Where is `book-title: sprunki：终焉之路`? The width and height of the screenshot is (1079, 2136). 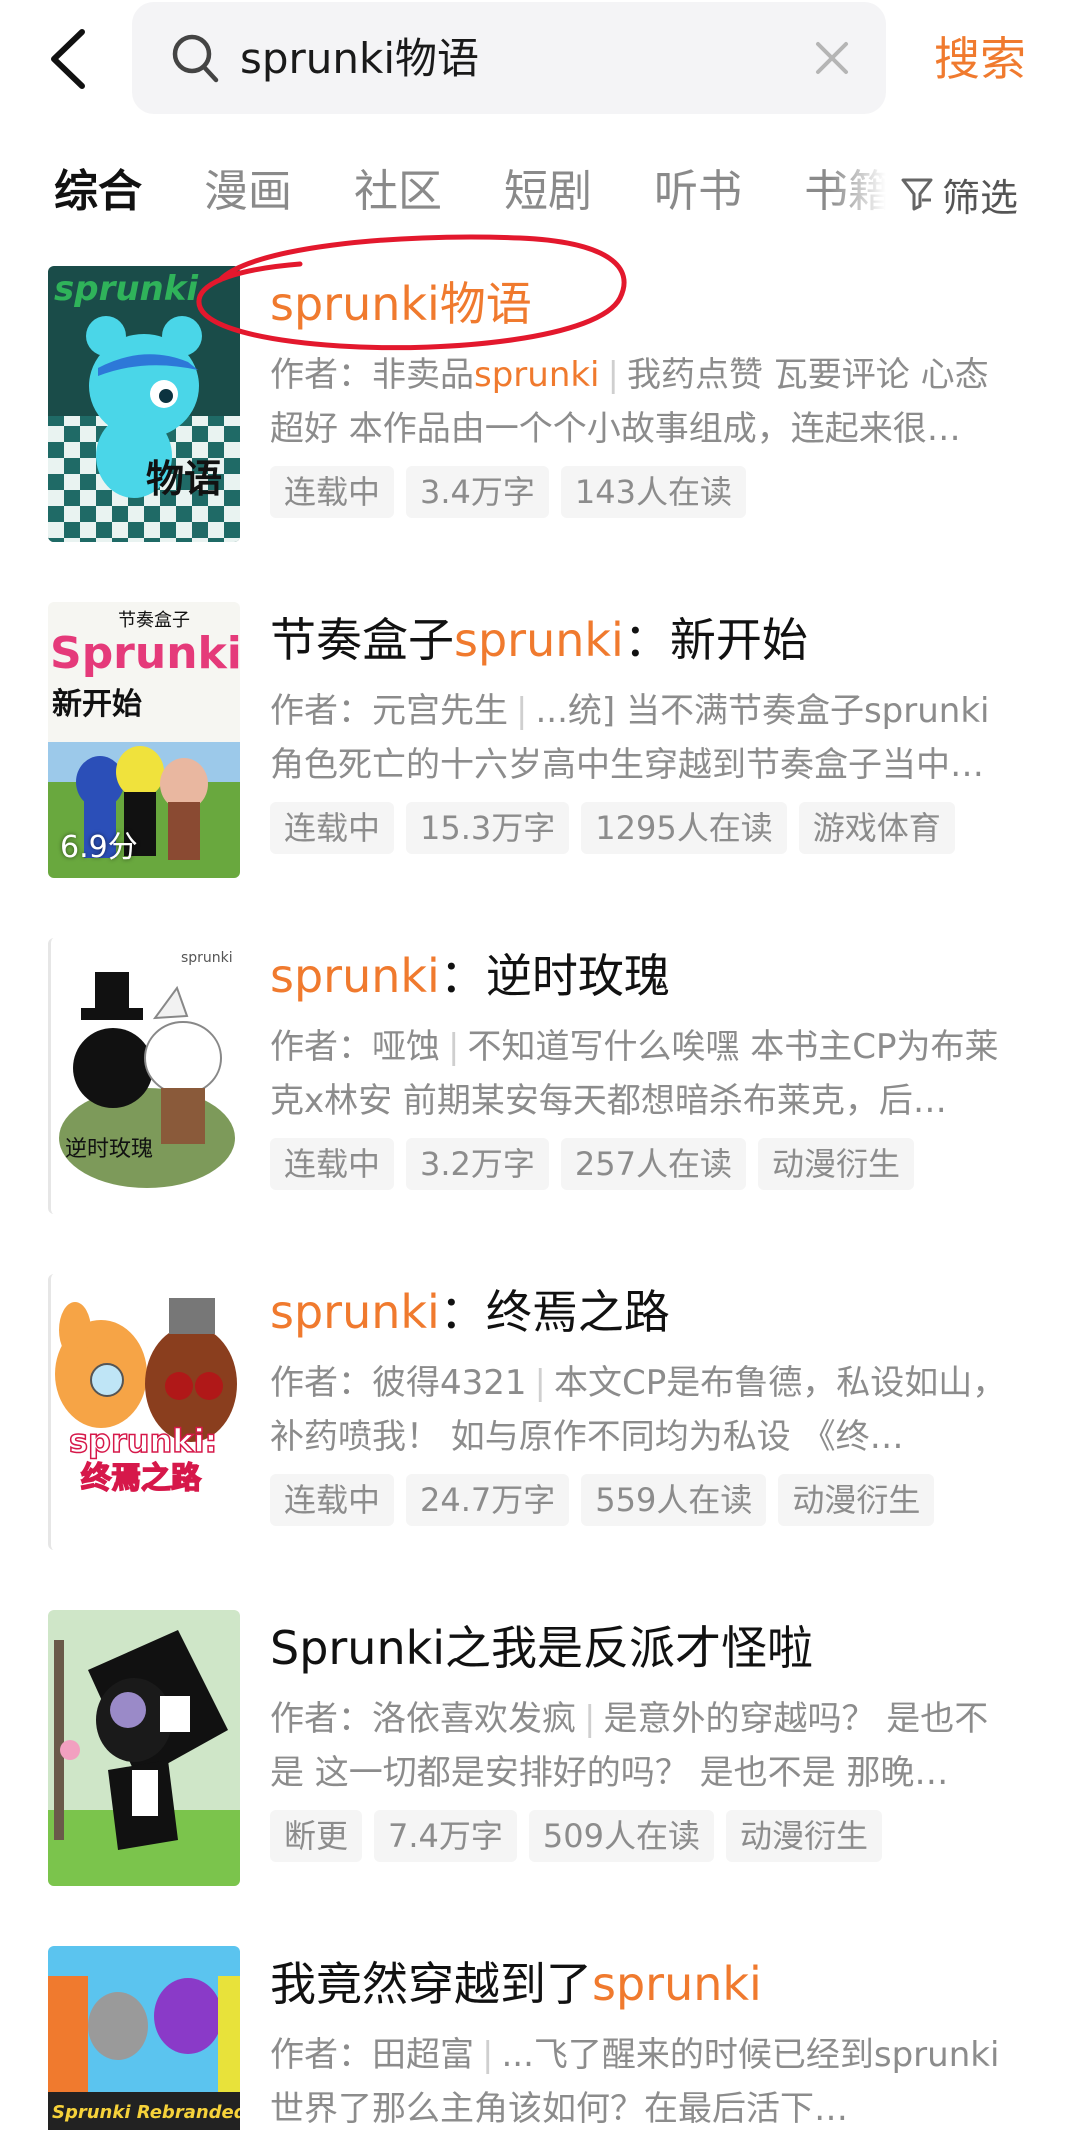 book-title: sprunki：终焉之路 is located at coordinates (470, 1312).